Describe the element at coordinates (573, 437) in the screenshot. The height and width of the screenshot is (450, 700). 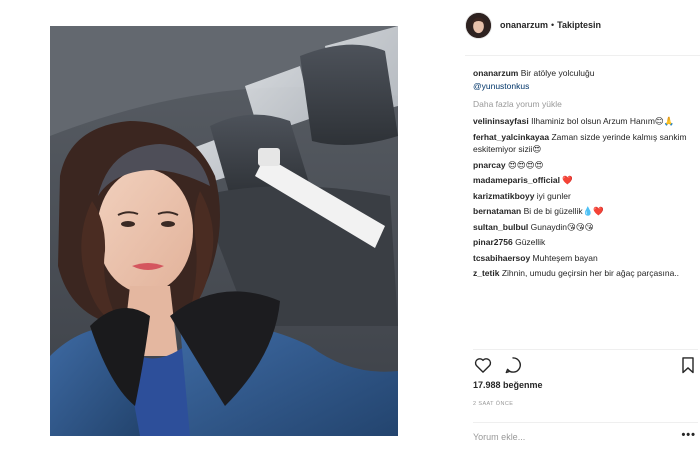
I see `add-comment-input` at that location.